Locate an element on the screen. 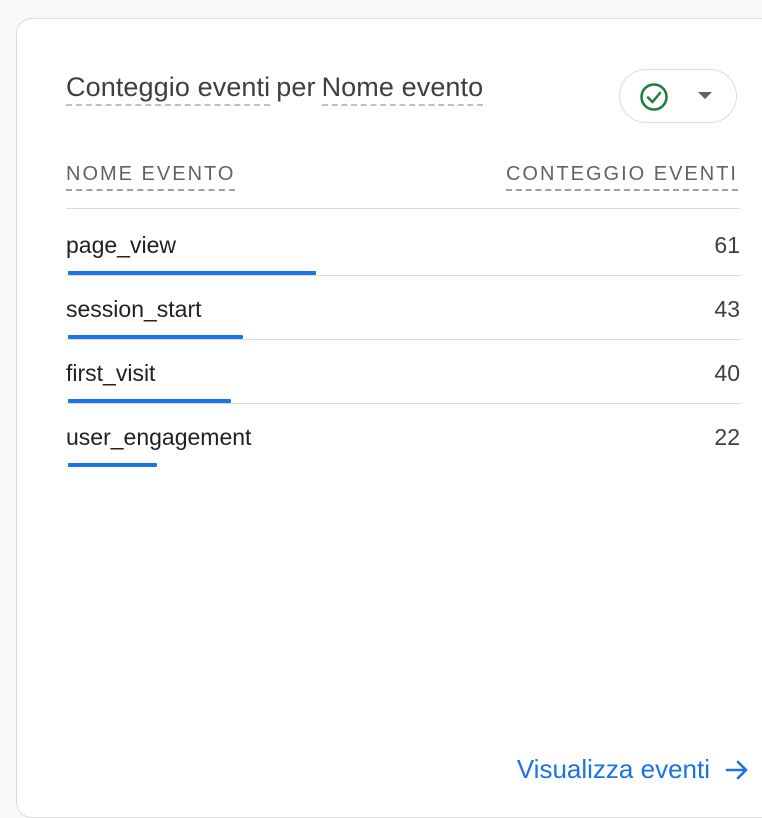 This screenshot has height=818, width=762. check-circle-icon is located at coordinates (654, 97).